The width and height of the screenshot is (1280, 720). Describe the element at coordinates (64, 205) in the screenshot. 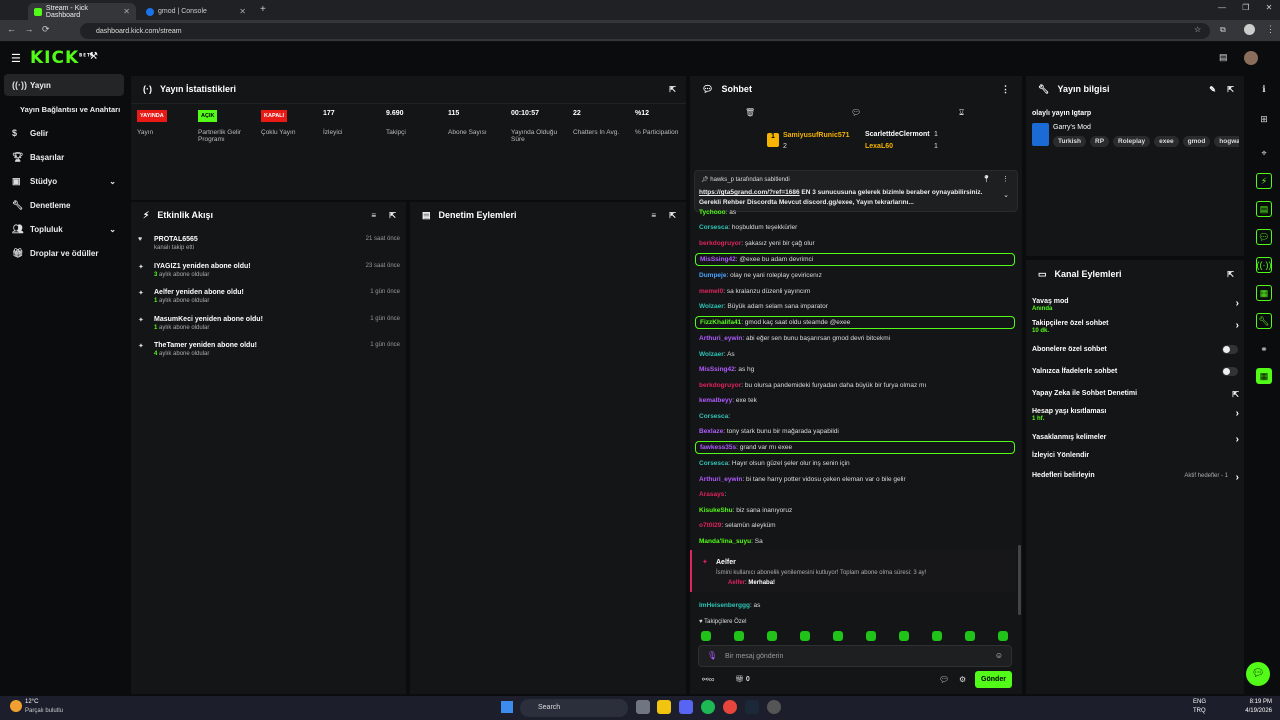

I see `sidebar-item-denetleme: 🔧︎ Denetleme` at that location.